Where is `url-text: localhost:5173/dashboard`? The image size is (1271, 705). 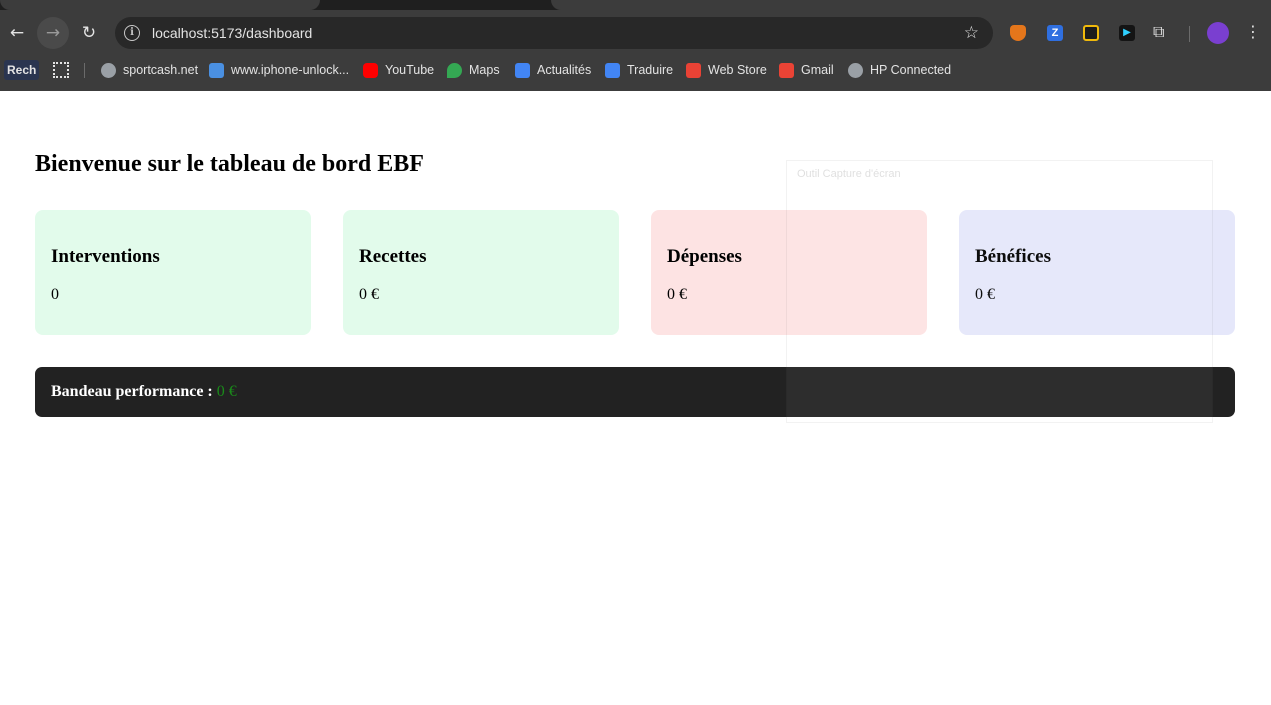 url-text: localhost:5173/dashboard is located at coordinates (232, 33).